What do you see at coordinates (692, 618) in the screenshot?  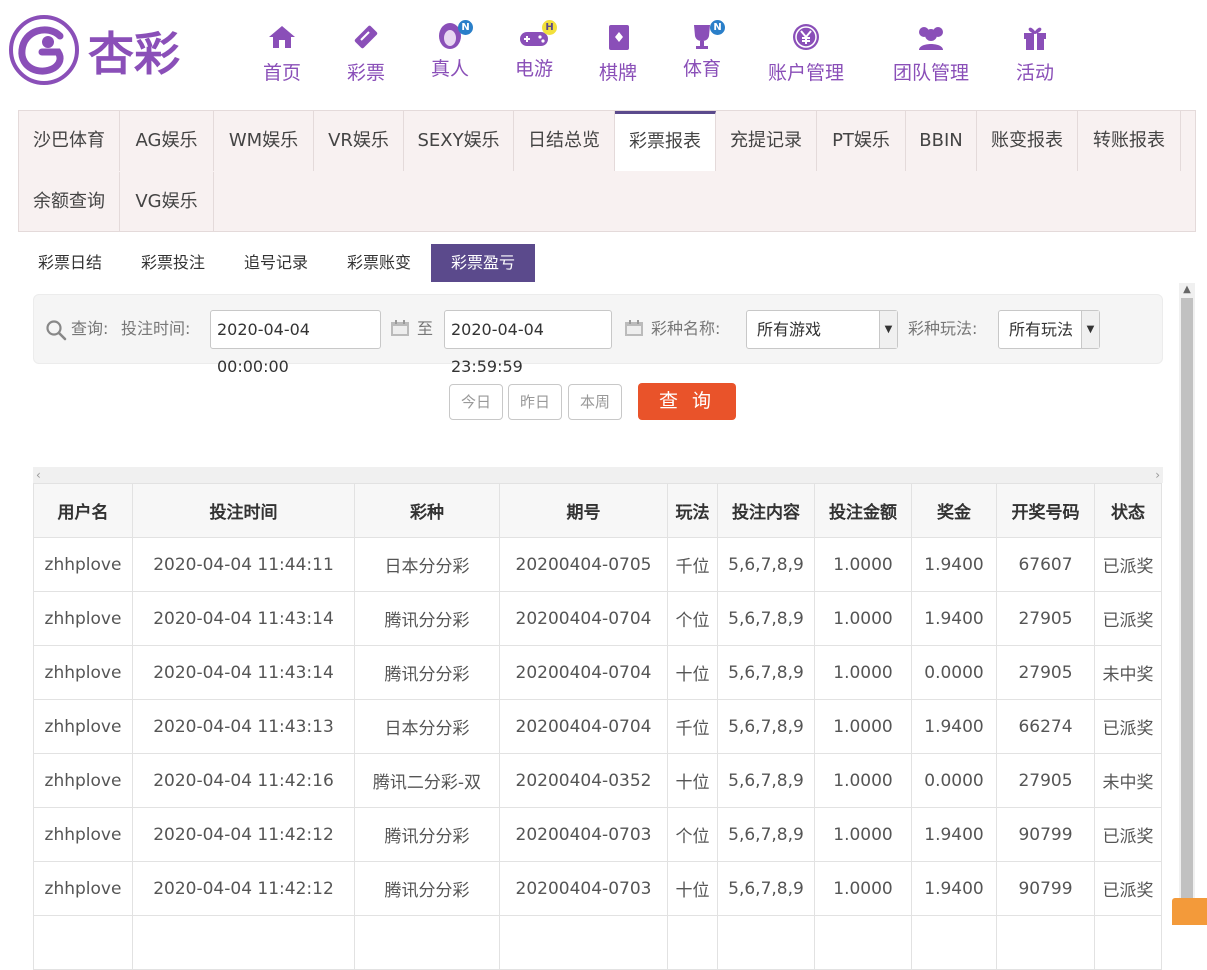 I see `cell-play: 个位` at bounding box center [692, 618].